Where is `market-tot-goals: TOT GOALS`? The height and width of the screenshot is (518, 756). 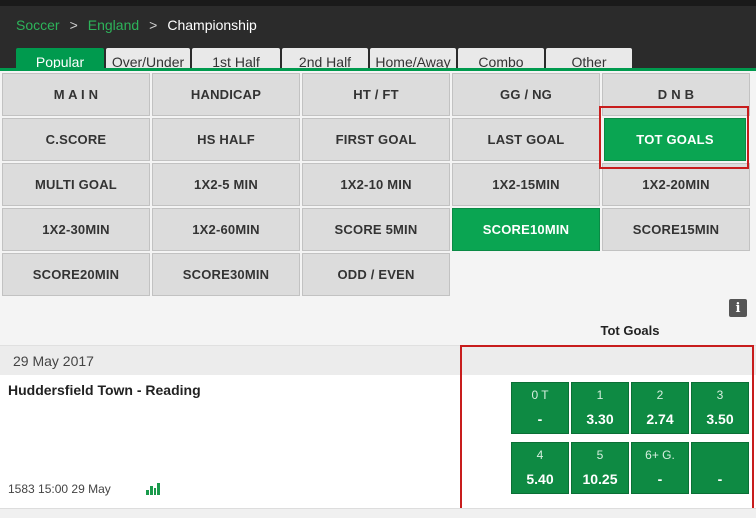
market-tot-goals: TOT GOALS is located at coordinates (675, 139).